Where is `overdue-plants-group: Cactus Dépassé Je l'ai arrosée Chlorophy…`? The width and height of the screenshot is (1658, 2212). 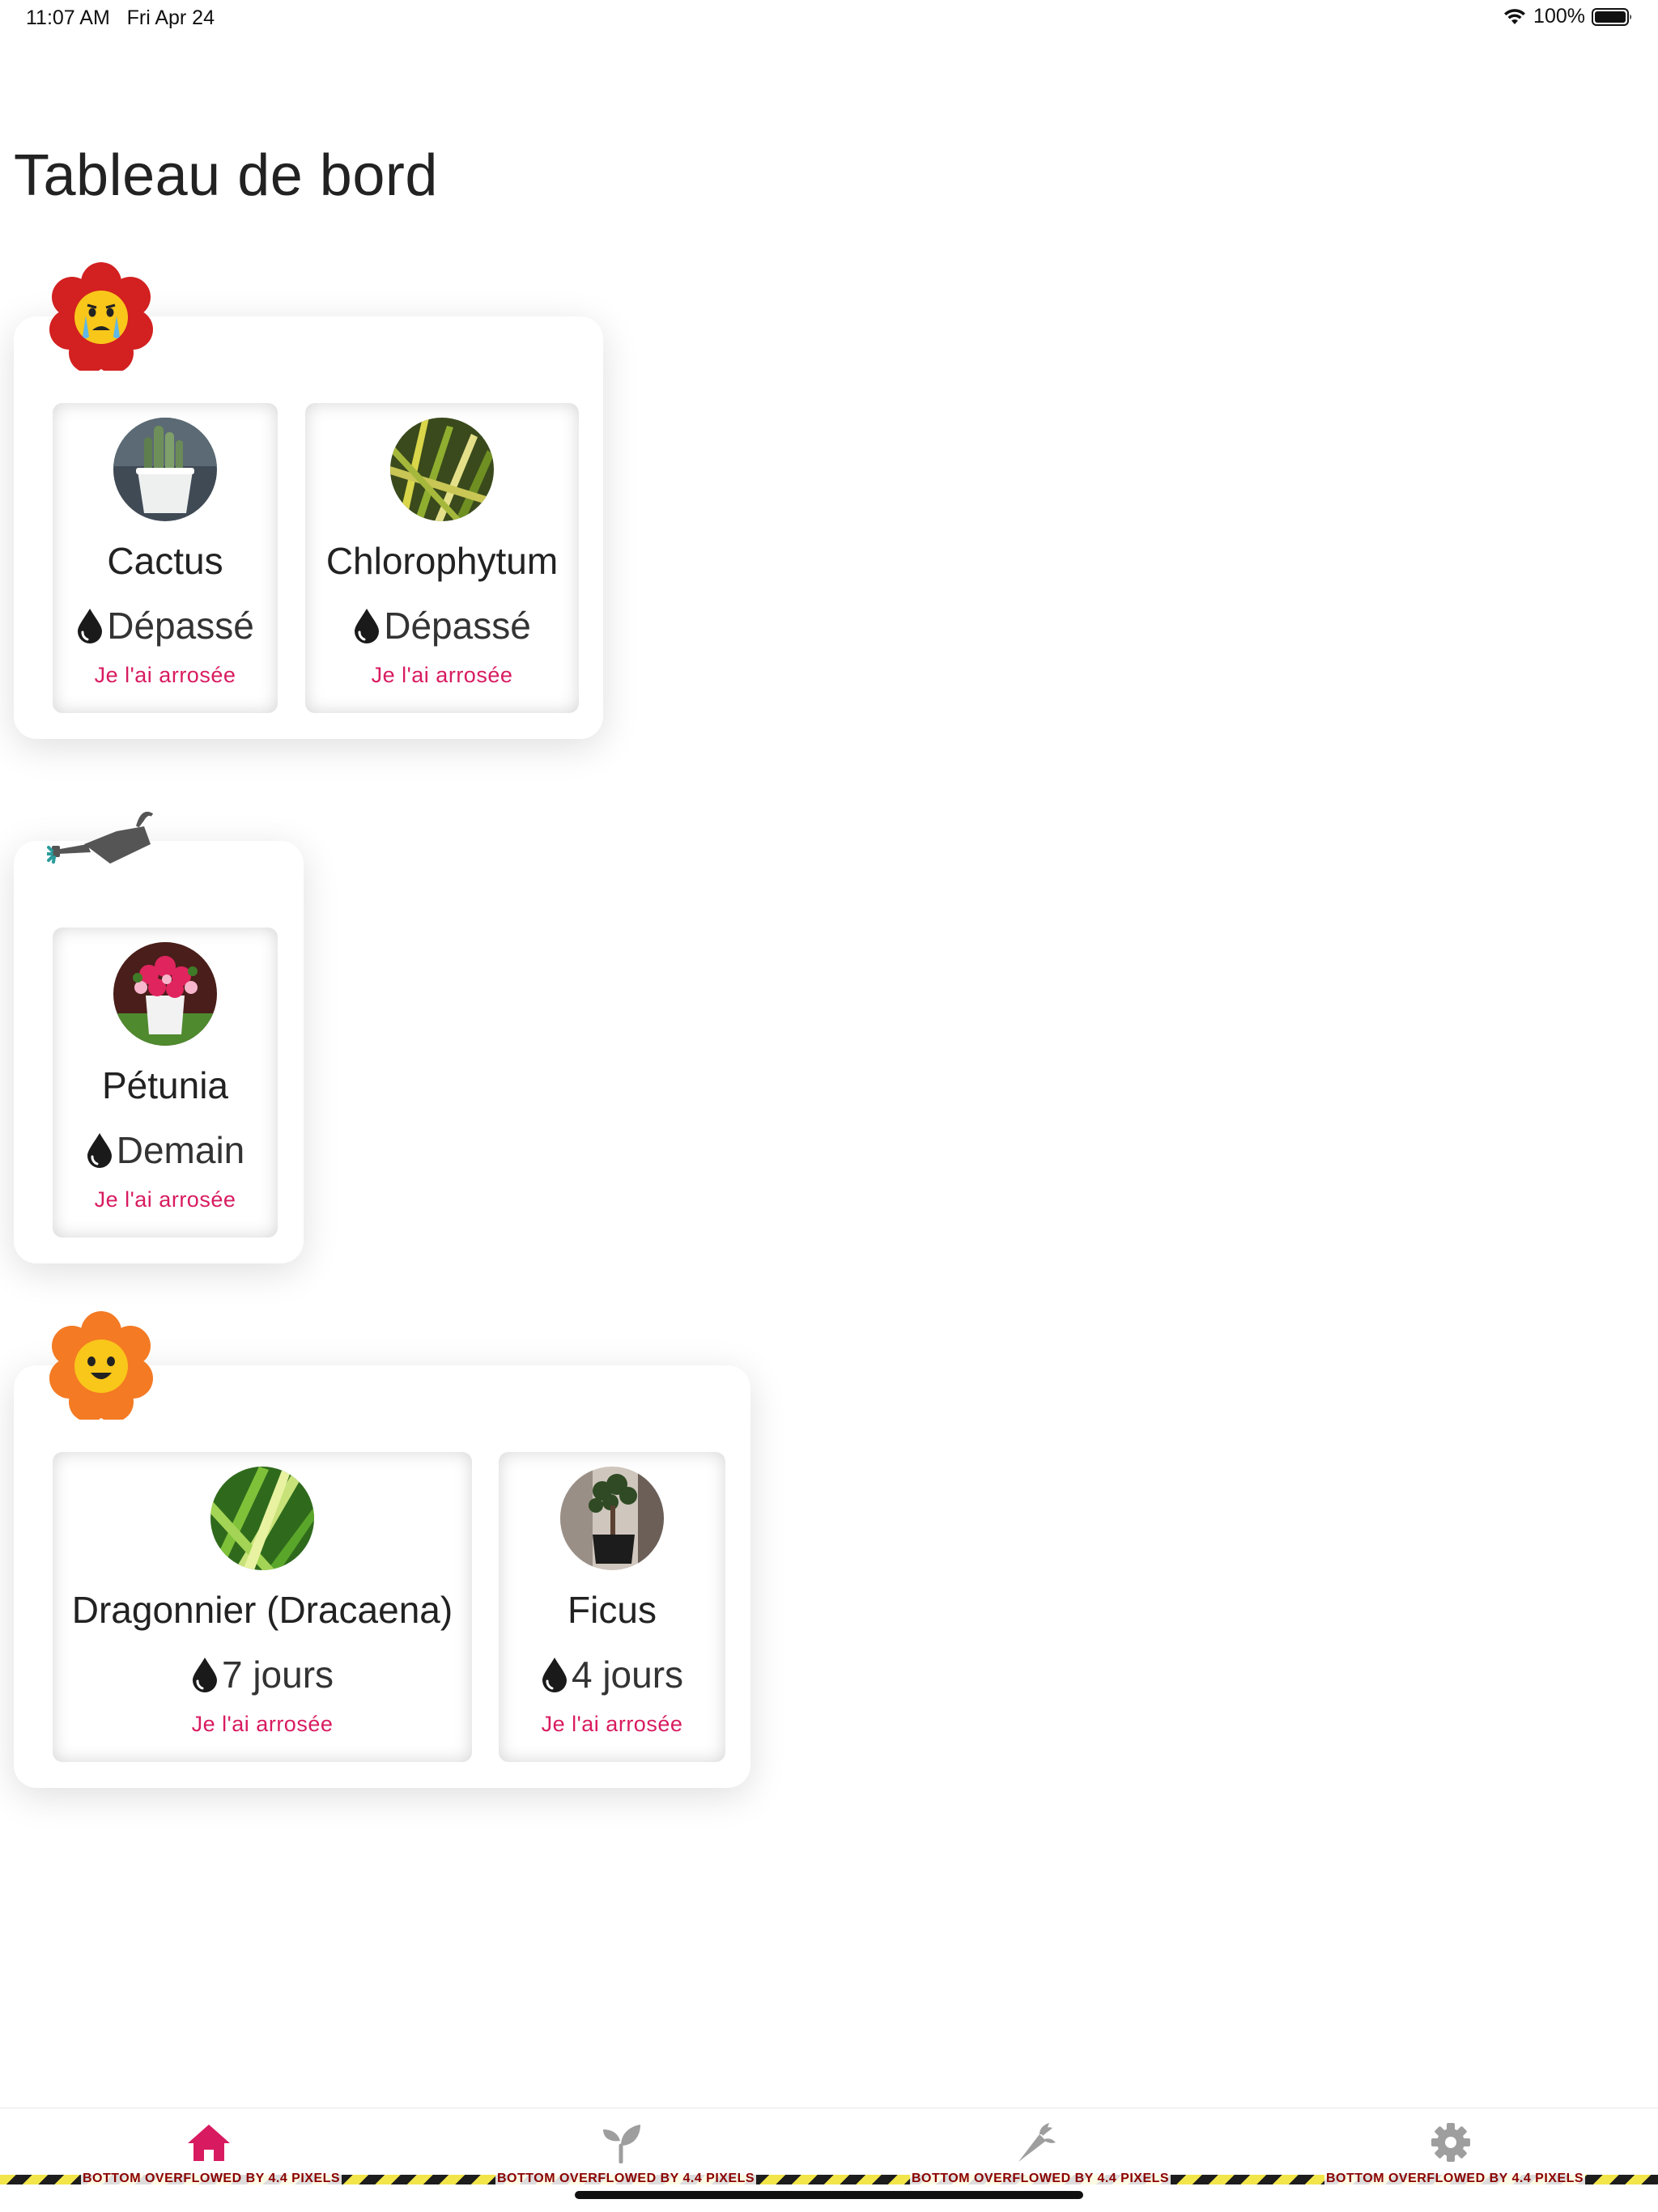
overdue-plants-group: Cactus Dépassé Je l'ai arrosée Chlorophy… is located at coordinates (308, 500).